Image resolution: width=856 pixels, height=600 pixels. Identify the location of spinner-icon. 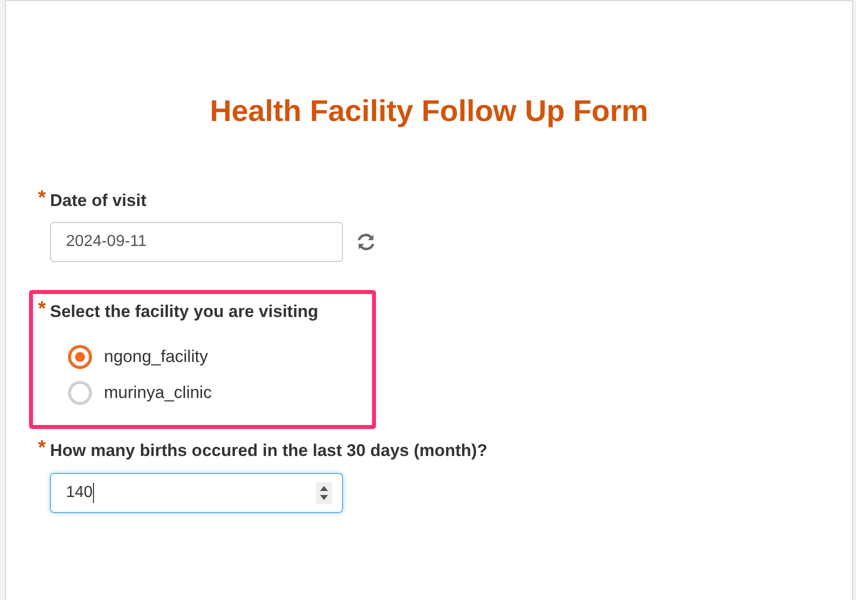
(324, 493).